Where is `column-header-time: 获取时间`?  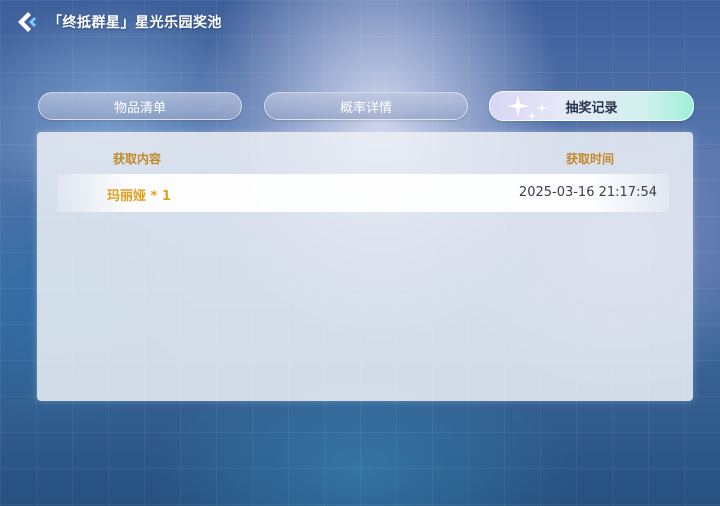 column-header-time: 获取时间 is located at coordinates (590, 159).